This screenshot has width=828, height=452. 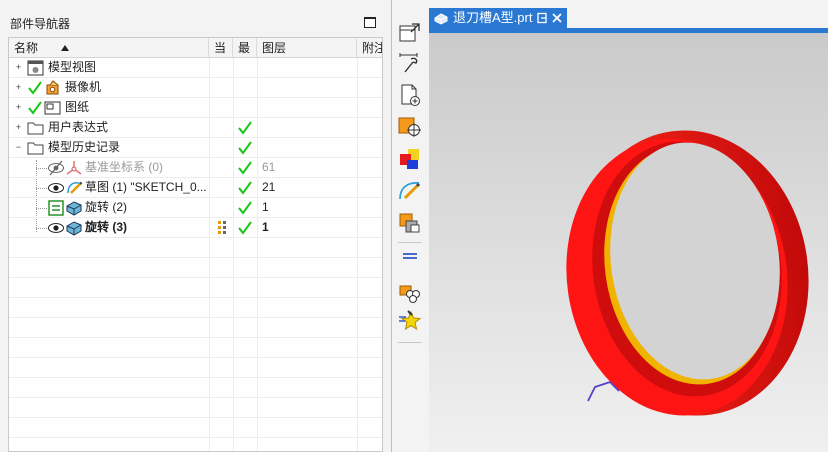 What do you see at coordinates (542, 18) in the screenshot?
I see `unpin-icon` at bounding box center [542, 18].